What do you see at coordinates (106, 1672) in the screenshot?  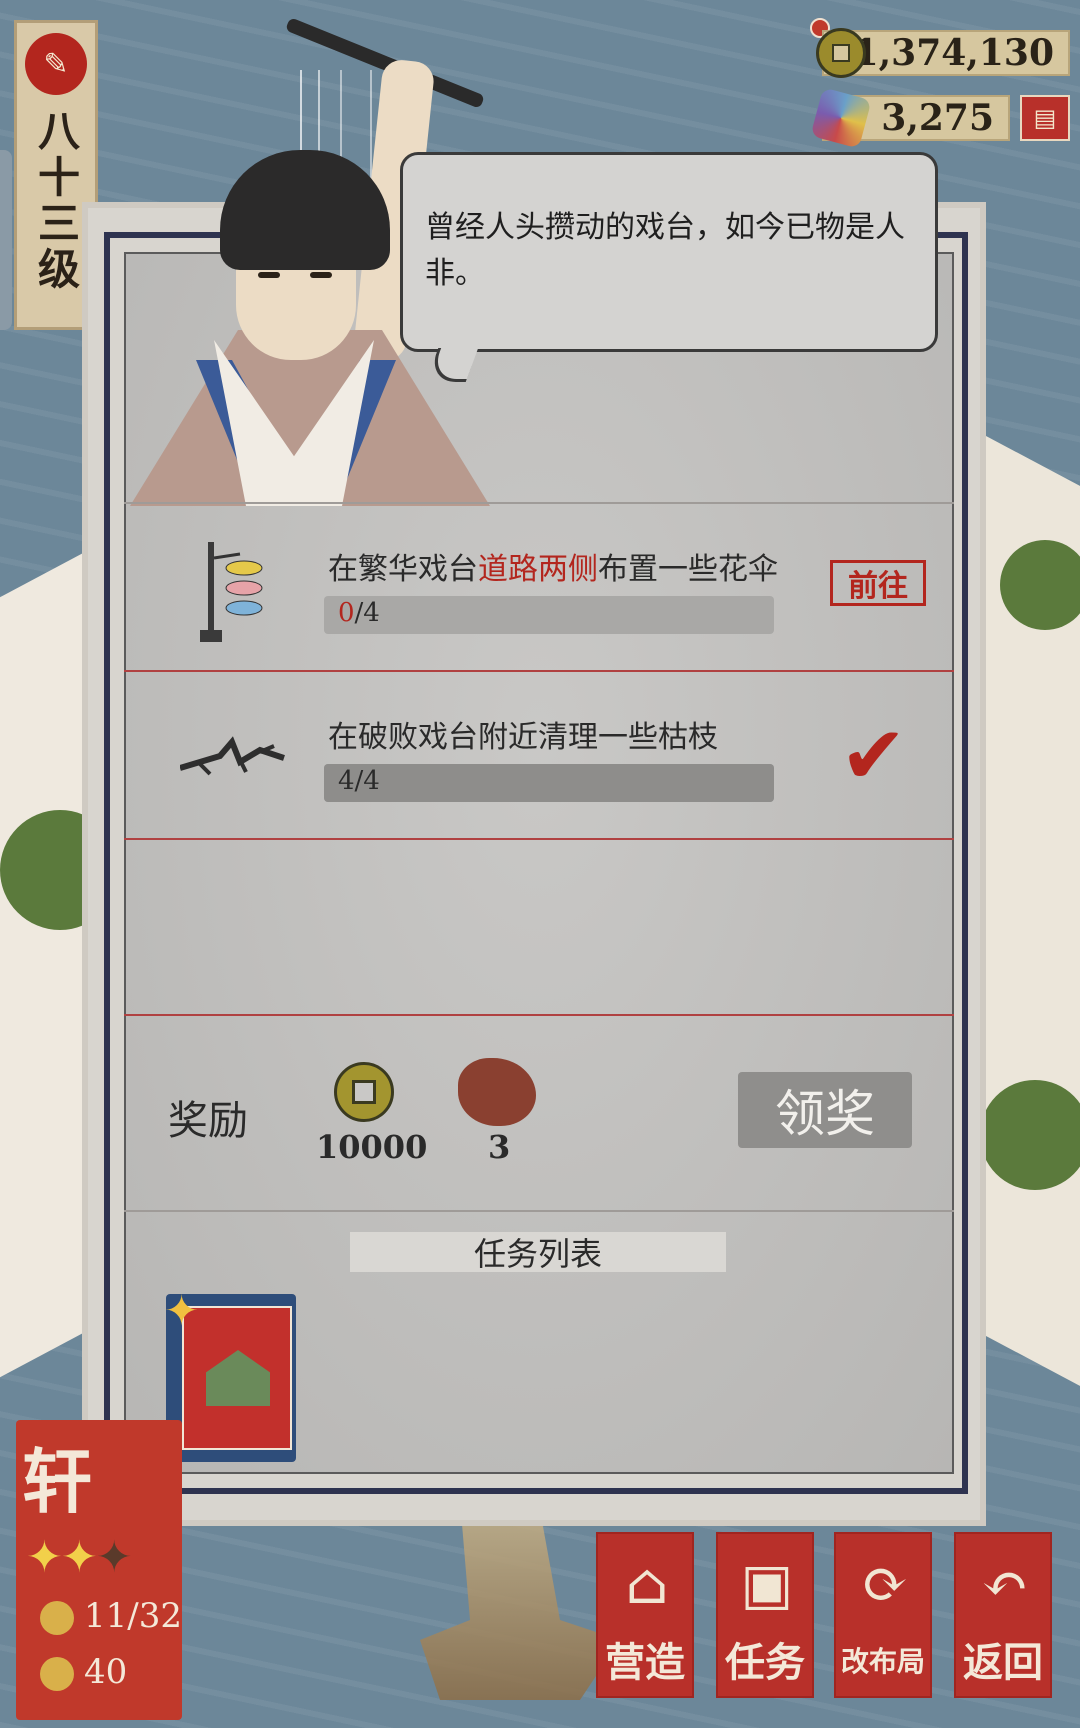 I see `happiness-value: 40` at bounding box center [106, 1672].